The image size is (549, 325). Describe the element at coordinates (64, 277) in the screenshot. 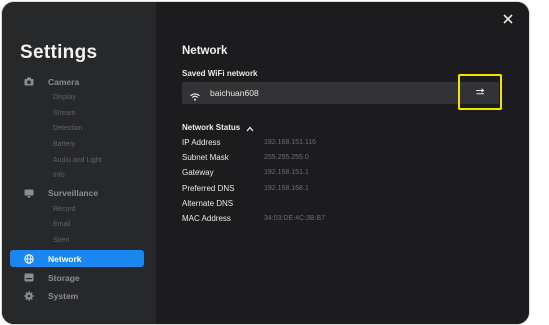

I see `sidebar-group-label: Storage` at that location.